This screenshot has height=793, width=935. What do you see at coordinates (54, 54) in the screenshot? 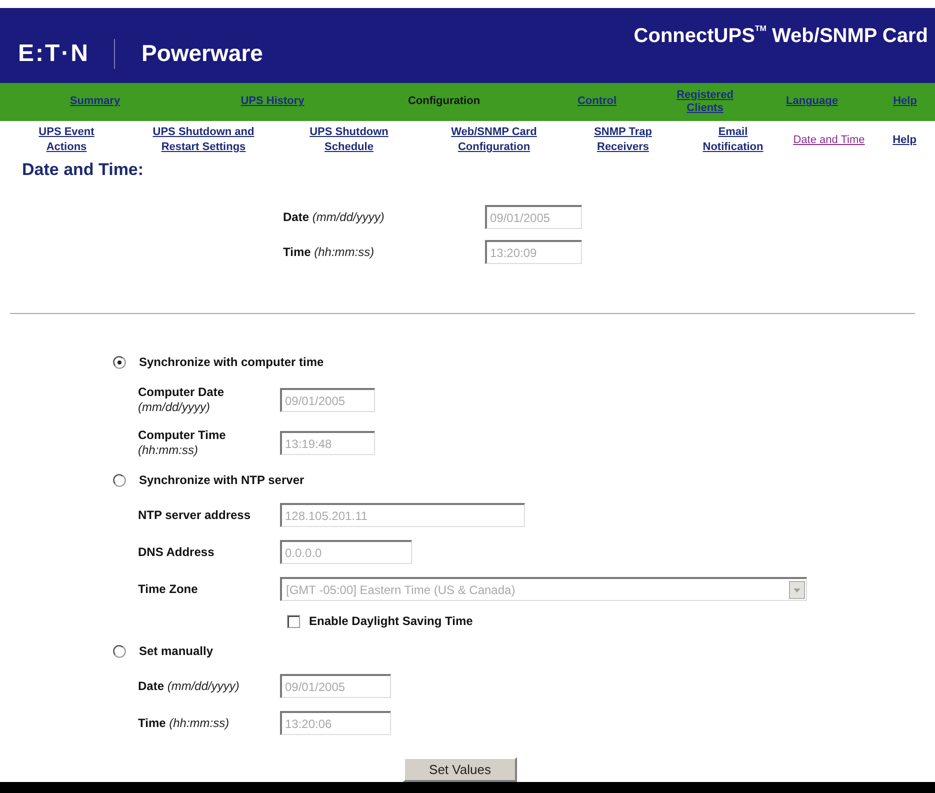
I see `logo: E:T·N` at bounding box center [54, 54].